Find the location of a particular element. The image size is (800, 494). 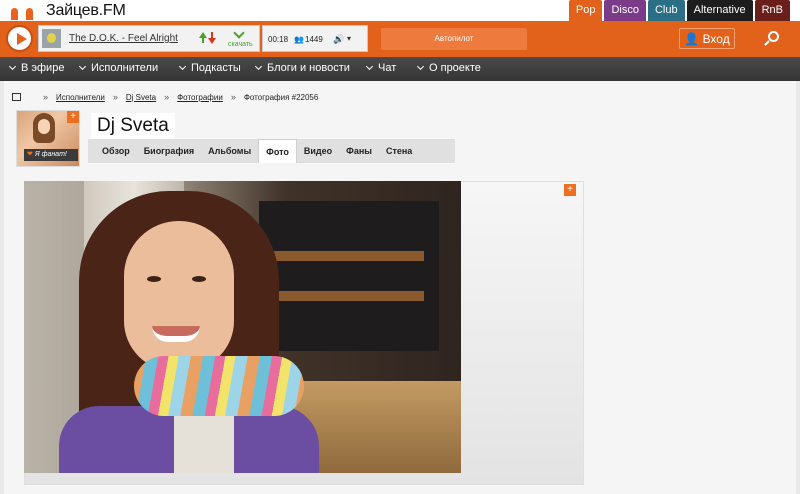

logo-icon is located at coordinates (22, 15).